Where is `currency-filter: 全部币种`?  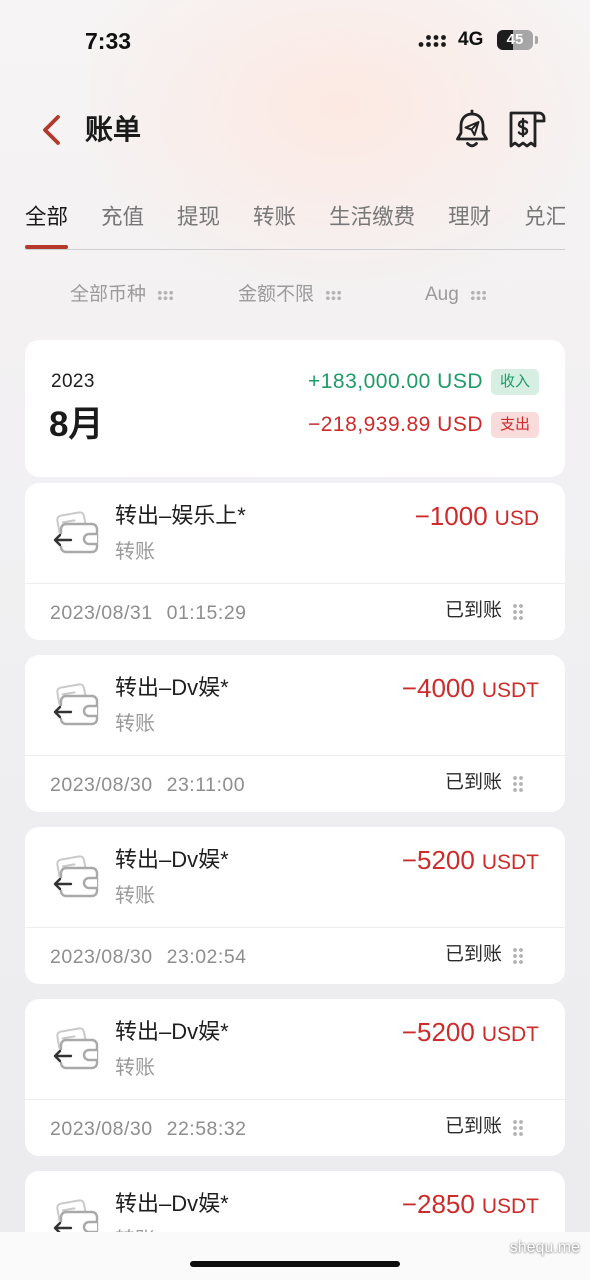 currency-filter: 全部币种 is located at coordinates (122, 295).